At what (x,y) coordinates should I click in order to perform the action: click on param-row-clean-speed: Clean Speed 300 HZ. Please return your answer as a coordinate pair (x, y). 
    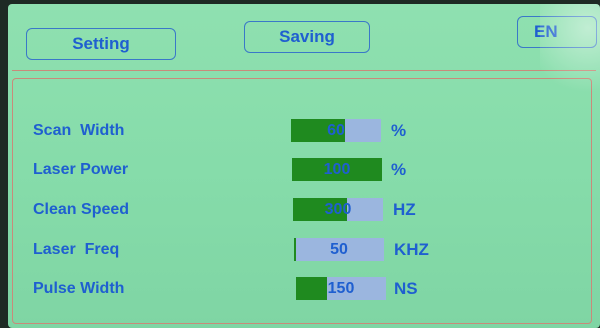
    Looking at the image, I should click on (303, 210).